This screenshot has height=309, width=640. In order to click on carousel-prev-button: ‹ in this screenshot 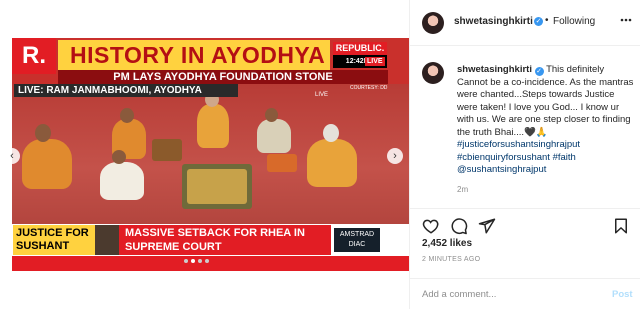, I will do `click(12, 156)`.